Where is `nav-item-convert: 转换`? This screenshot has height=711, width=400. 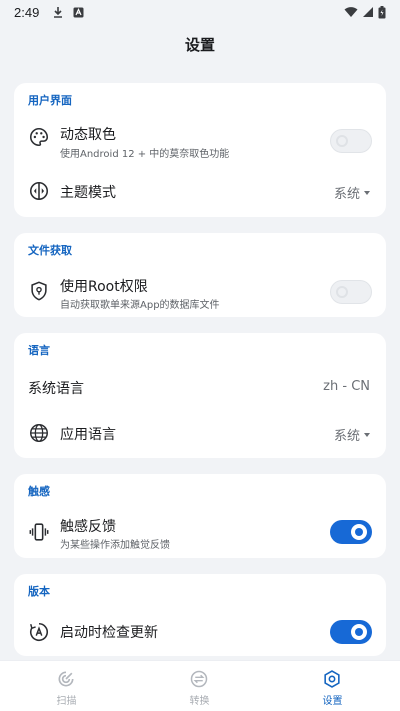
nav-item-convert: 转换 is located at coordinates (199, 686).